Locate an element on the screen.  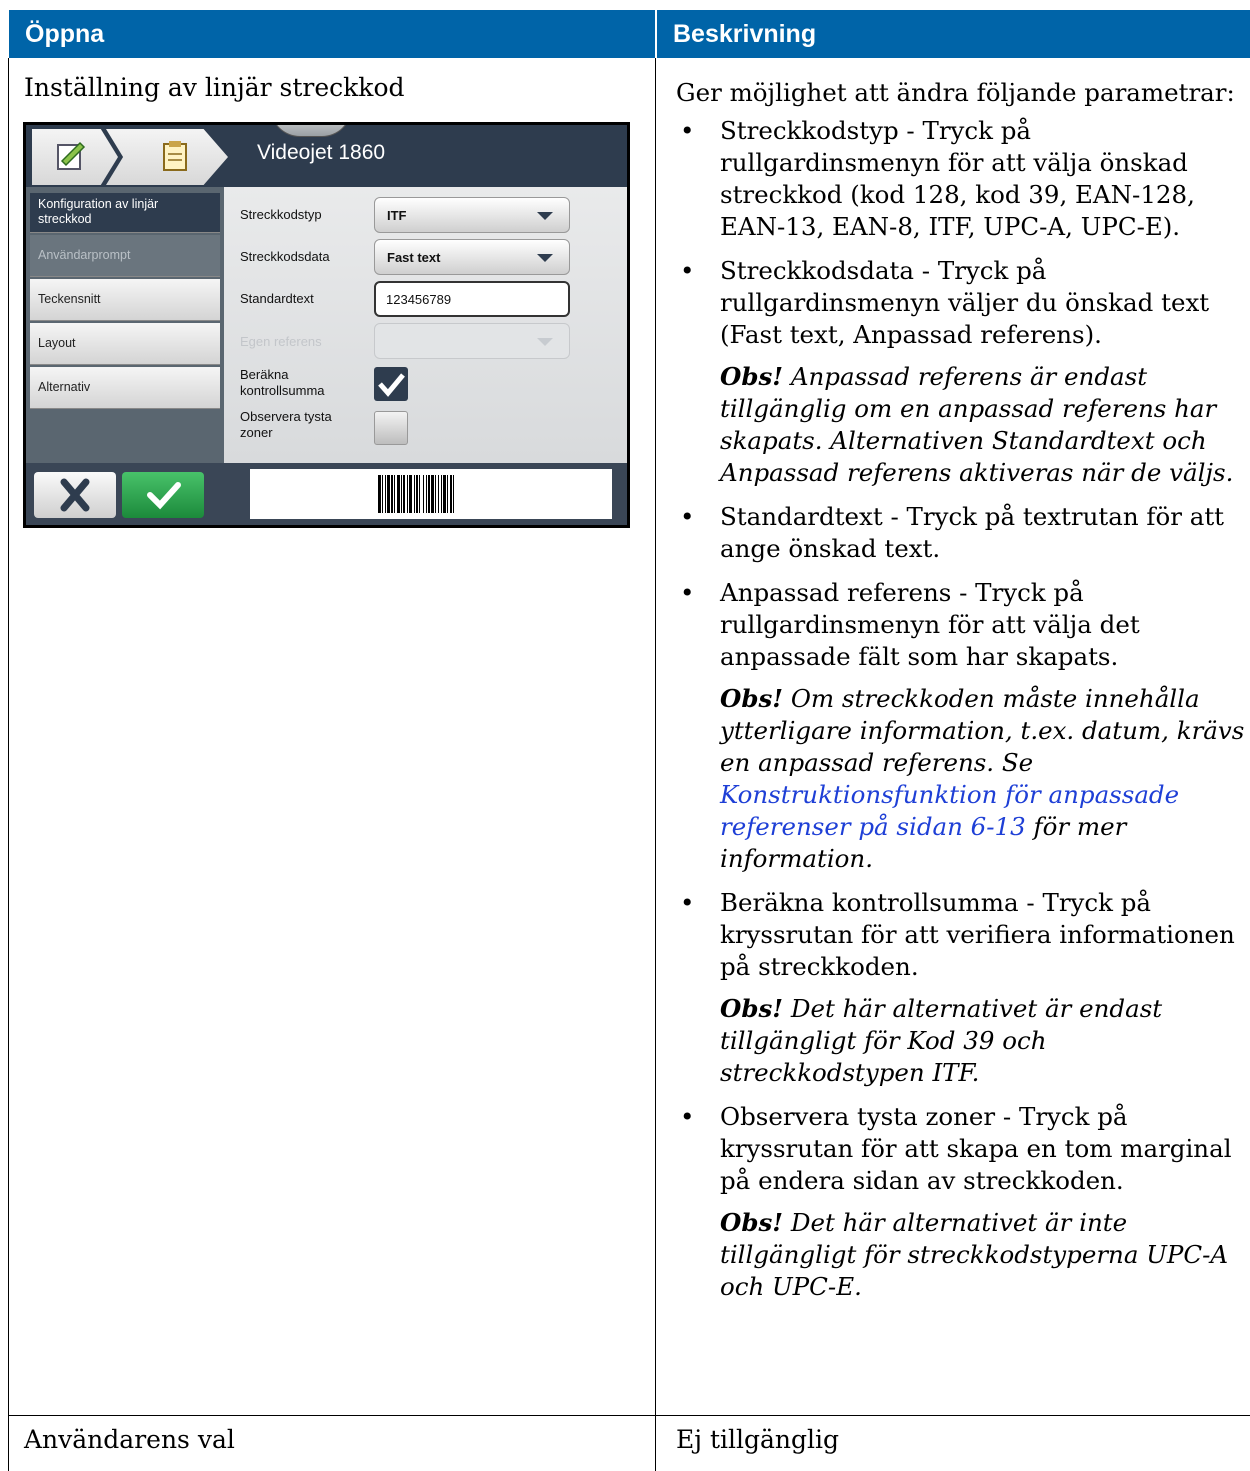
checksum-checkbox is located at coordinates (391, 384).